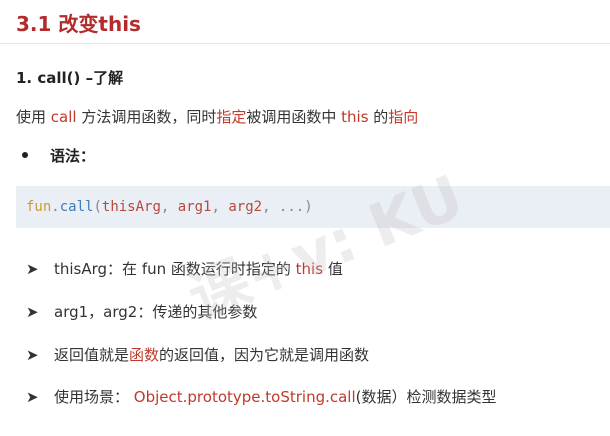  I want to click on item-text: 使用场景：, so click(94, 397).